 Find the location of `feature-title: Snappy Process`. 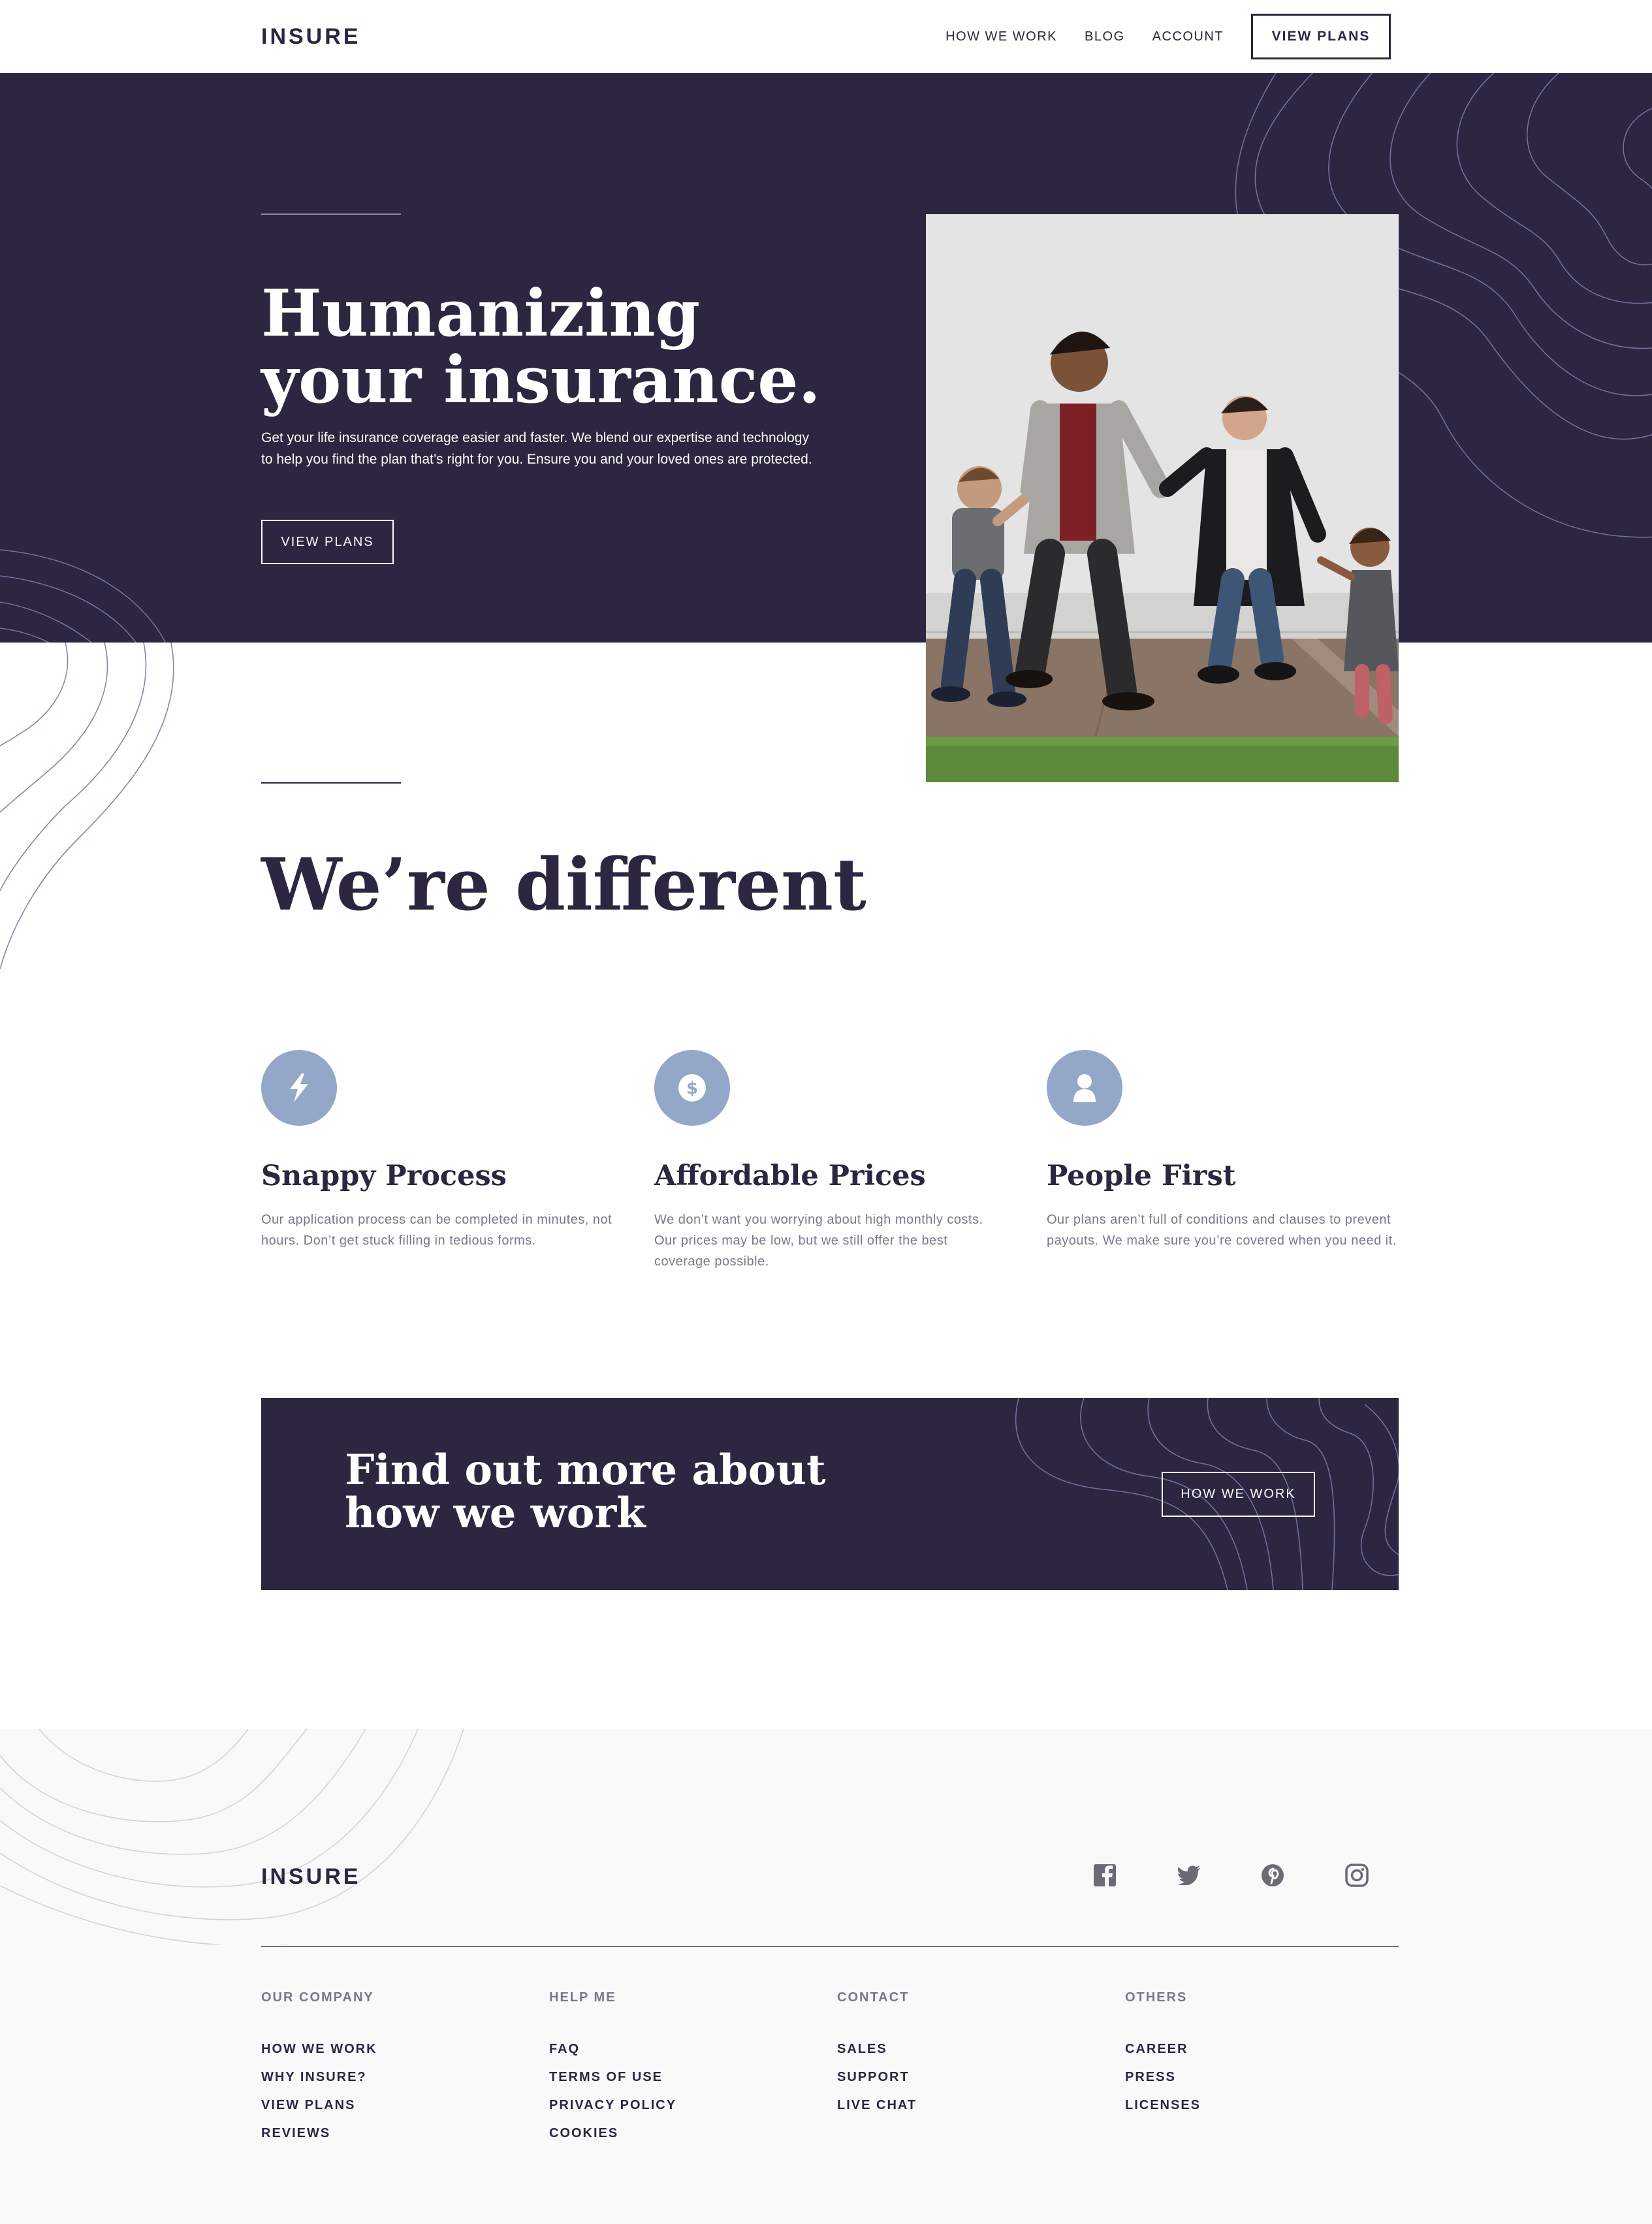

feature-title: Snappy Process is located at coordinates (384, 1176).